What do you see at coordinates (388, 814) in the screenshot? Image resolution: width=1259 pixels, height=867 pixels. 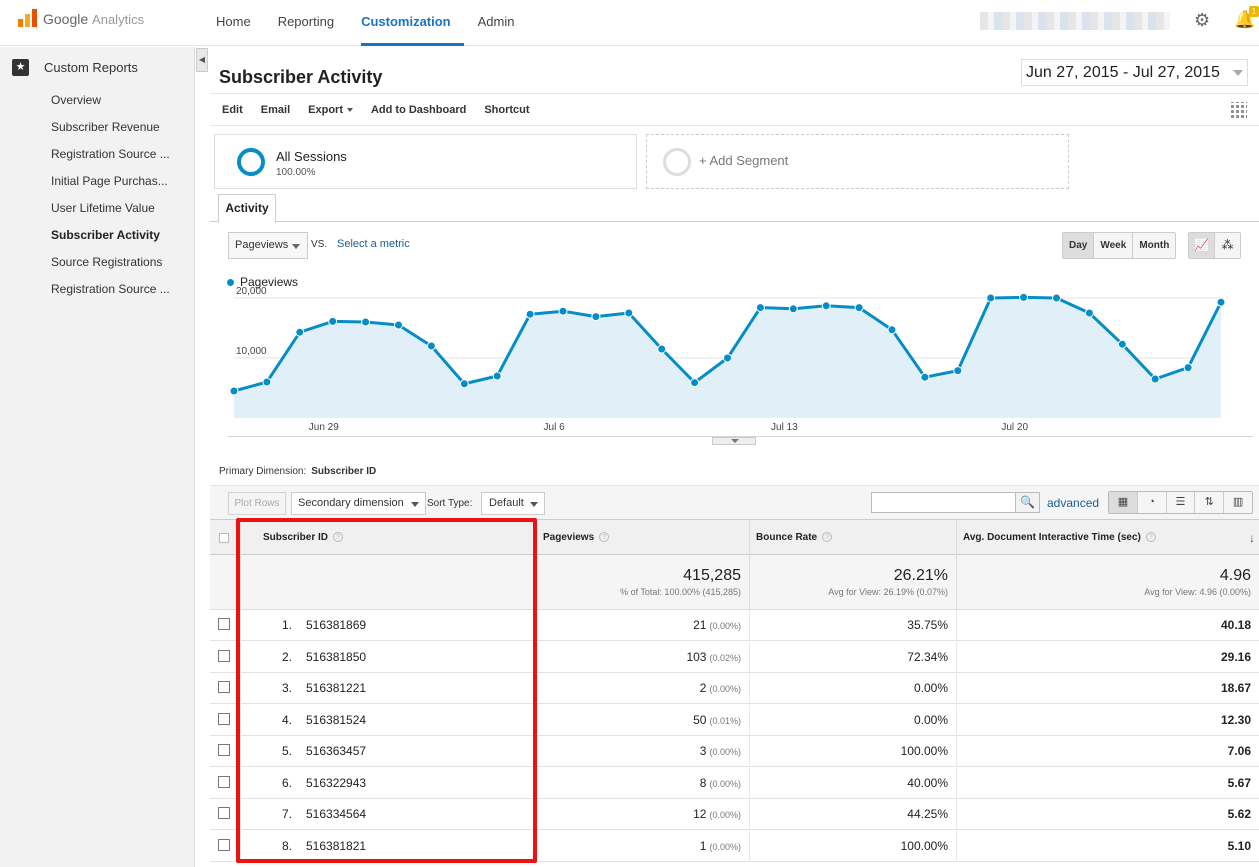 I see `cell-subscriber-id: 7. 516334564` at bounding box center [388, 814].